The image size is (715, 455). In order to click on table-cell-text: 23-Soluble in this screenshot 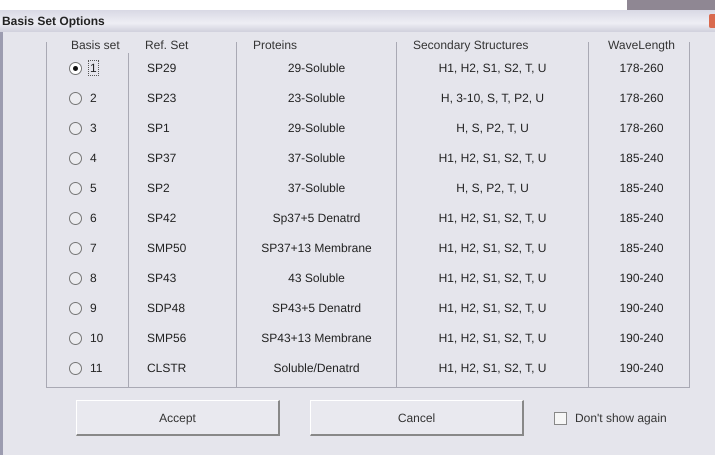, I will do `click(316, 98)`.